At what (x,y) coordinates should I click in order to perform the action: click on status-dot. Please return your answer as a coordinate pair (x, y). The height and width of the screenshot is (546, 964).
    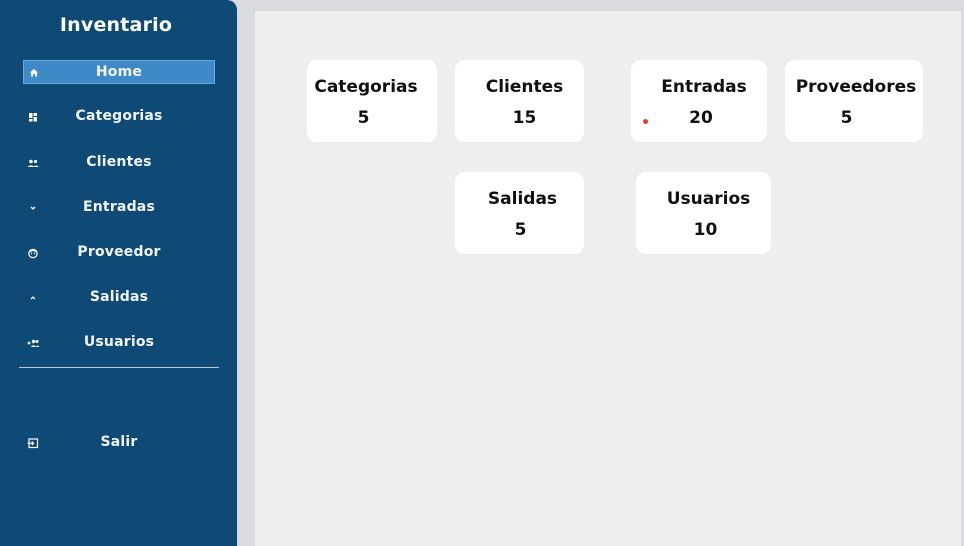
    Looking at the image, I should click on (645, 121).